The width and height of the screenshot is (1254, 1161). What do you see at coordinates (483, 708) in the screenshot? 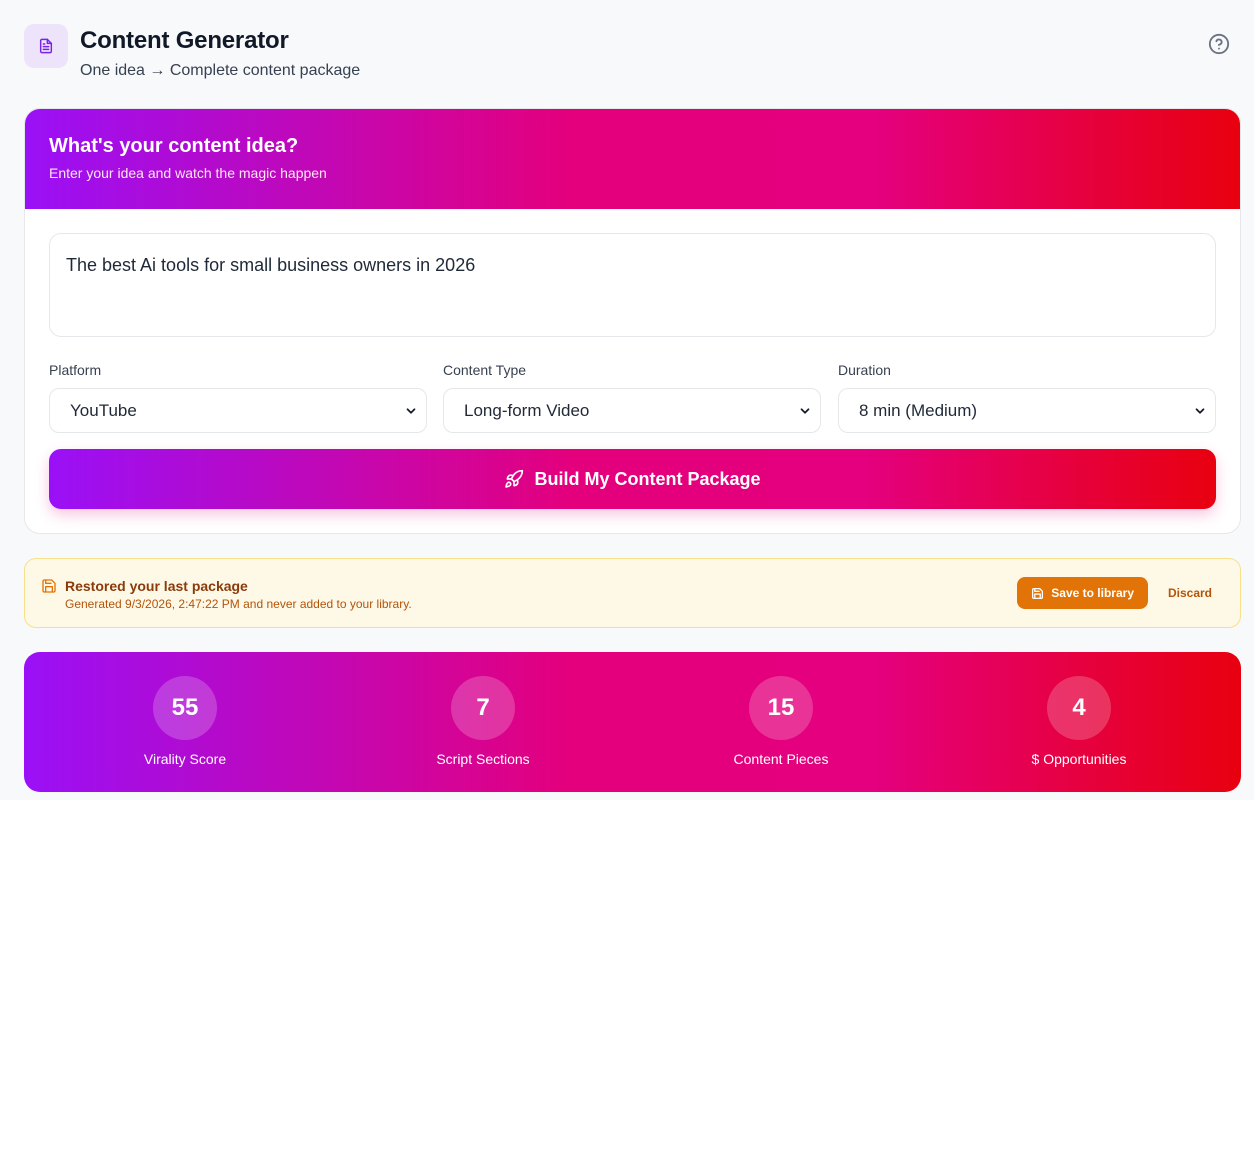
I see `stat-value: 7` at bounding box center [483, 708].